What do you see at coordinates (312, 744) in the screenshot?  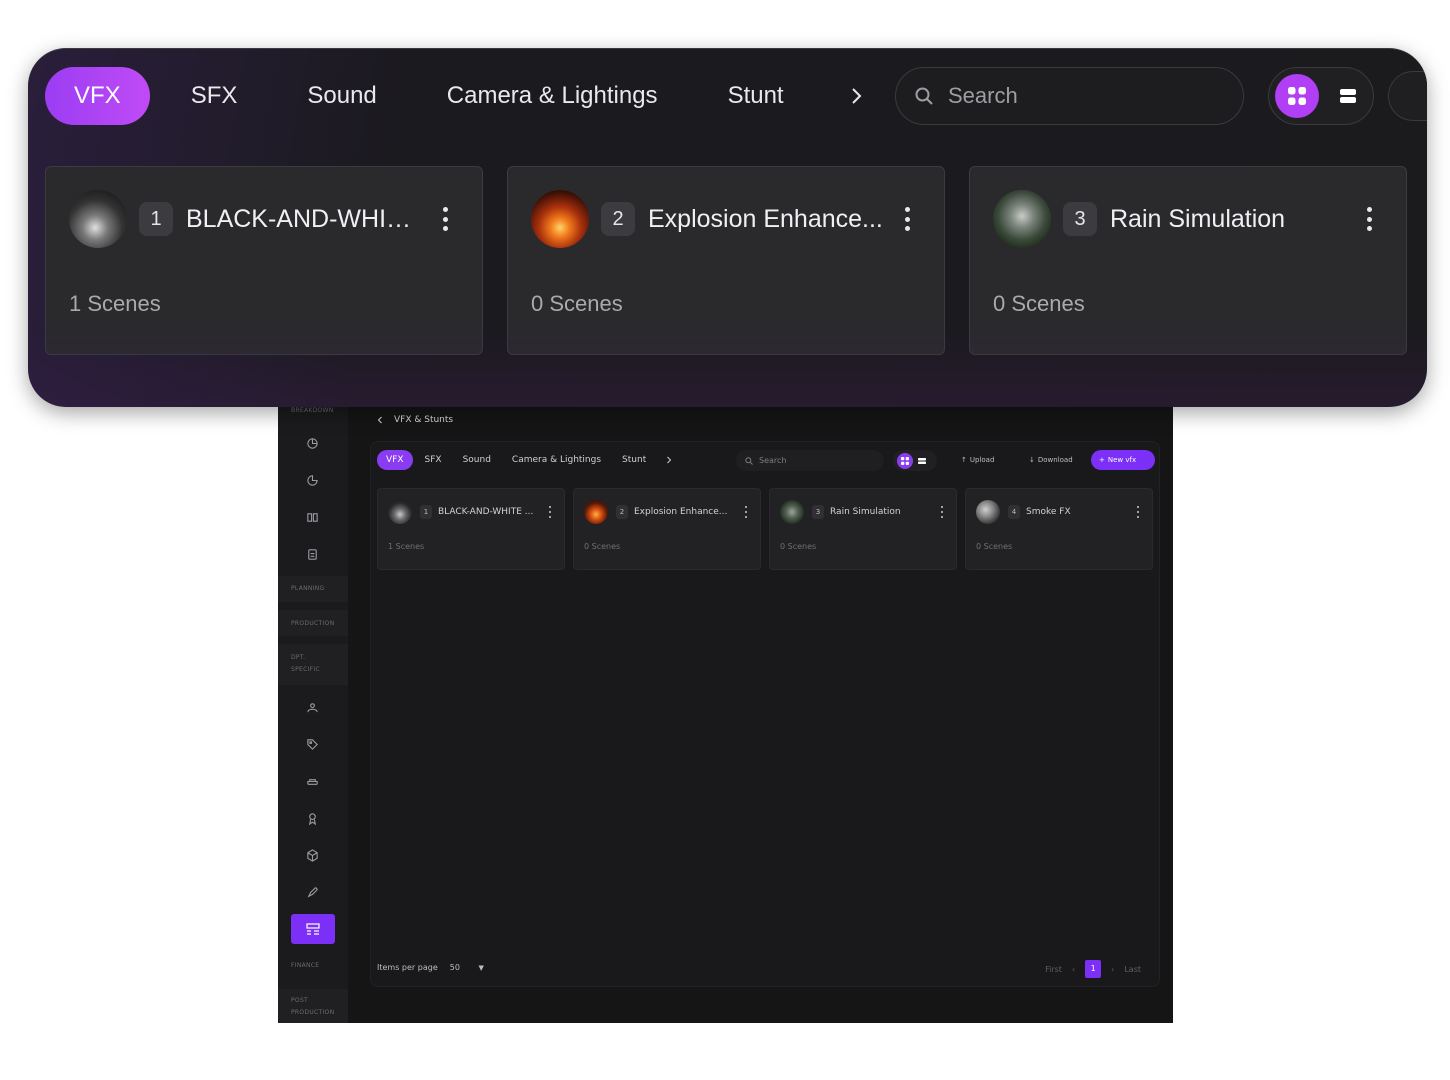 I see `tag-icon` at bounding box center [312, 744].